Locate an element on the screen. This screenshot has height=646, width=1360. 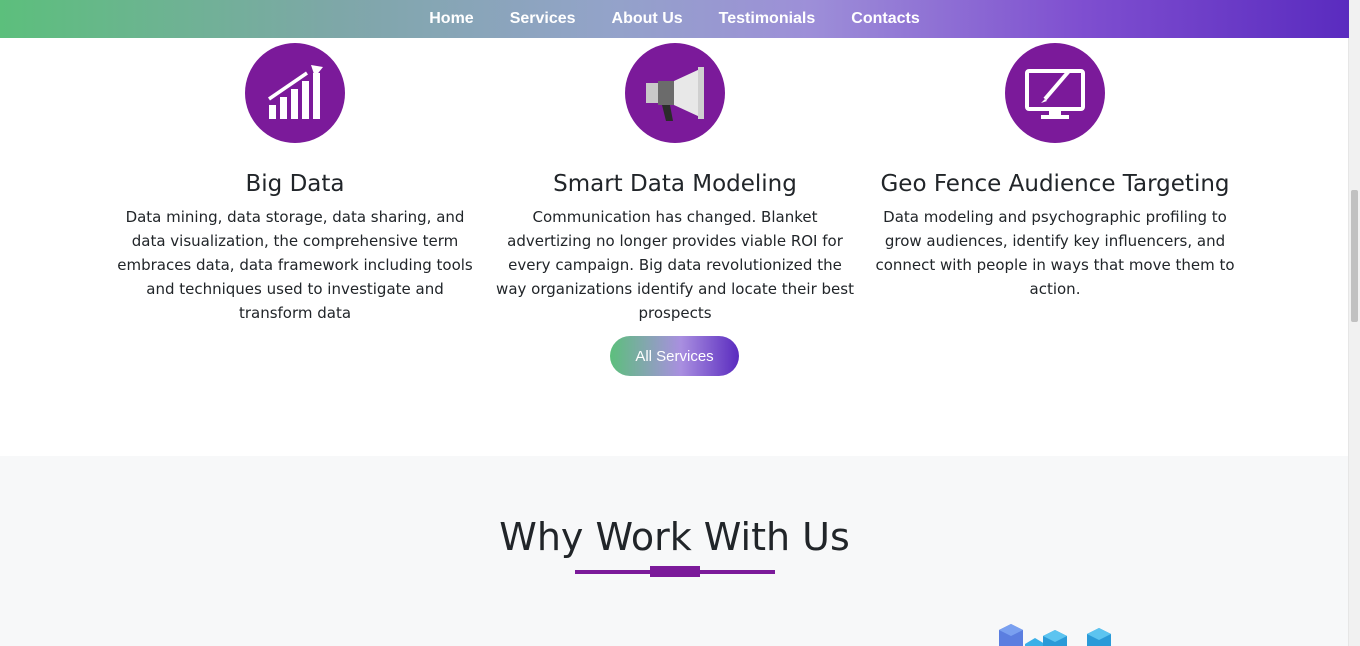
hexagon-cubes-icon is located at coordinates (1056, 634).